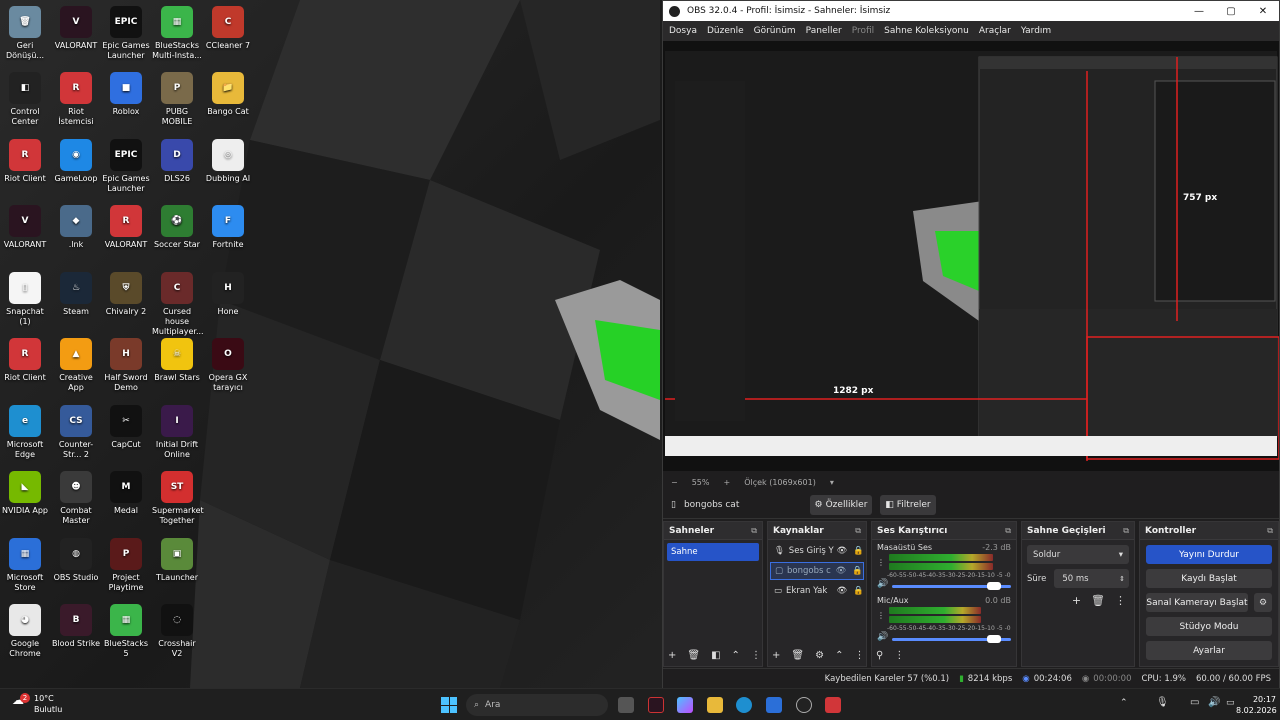 Image resolution: width=1280 pixels, height=720 pixels. I want to click on source-item: 🎙 Ses Giriş Y 👁 🔒, so click(817, 551).